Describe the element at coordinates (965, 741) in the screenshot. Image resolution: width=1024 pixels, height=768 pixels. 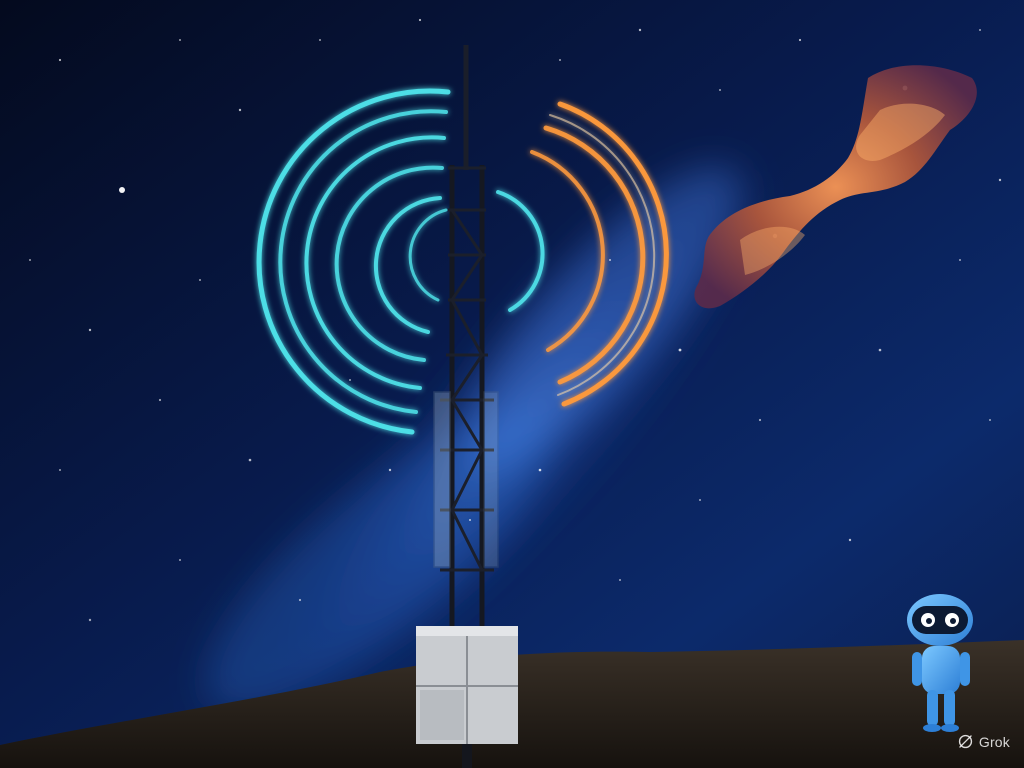
I see `grok-logo-icon` at that location.